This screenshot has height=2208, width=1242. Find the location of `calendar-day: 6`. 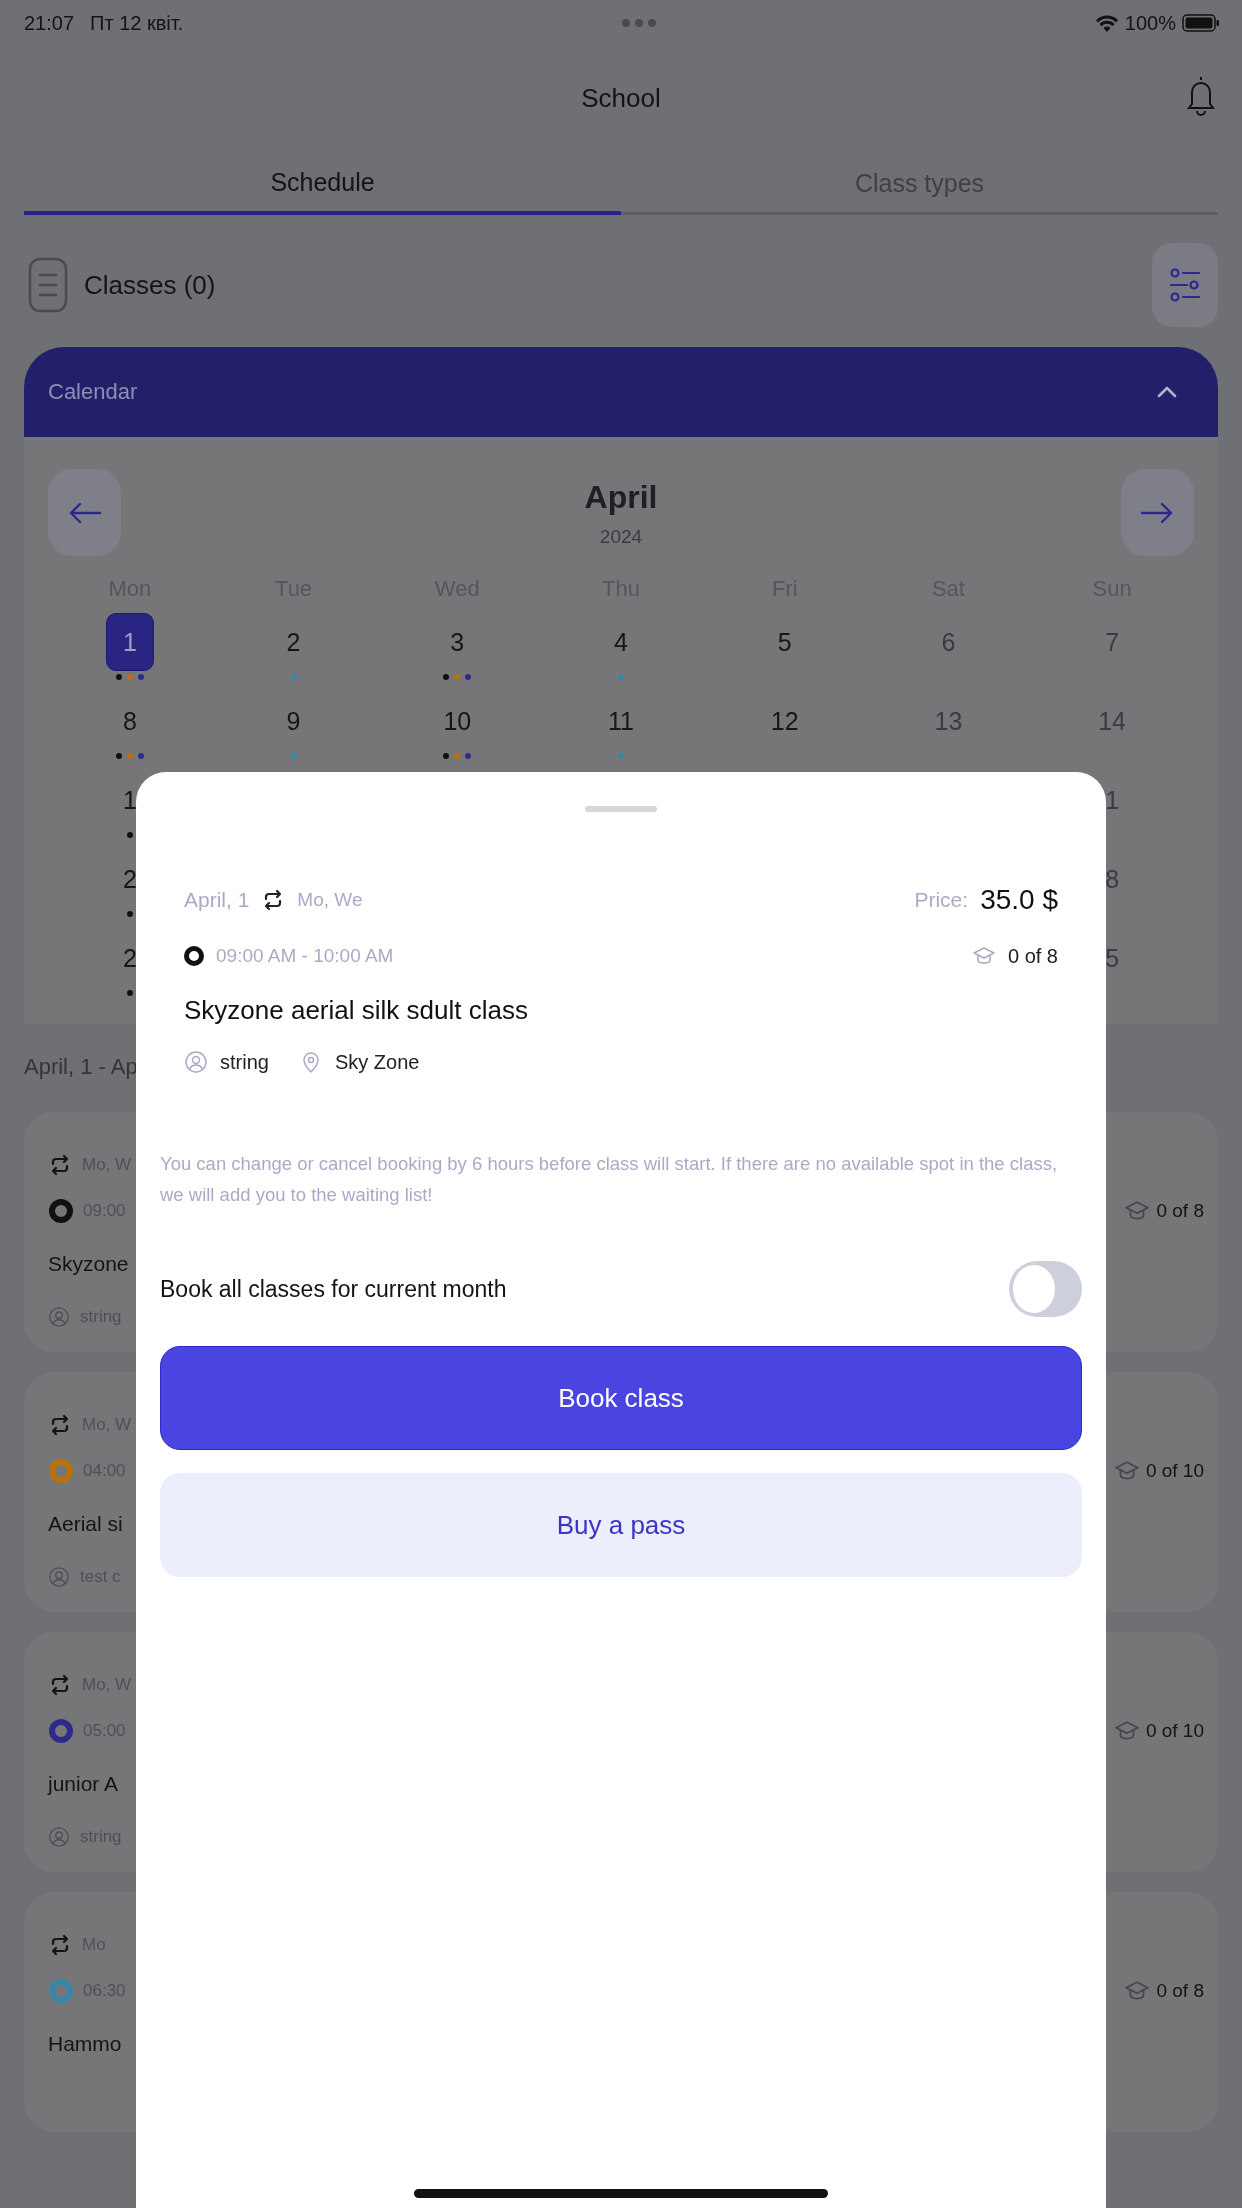

calendar-day: 6 is located at coordinates (948, 642).